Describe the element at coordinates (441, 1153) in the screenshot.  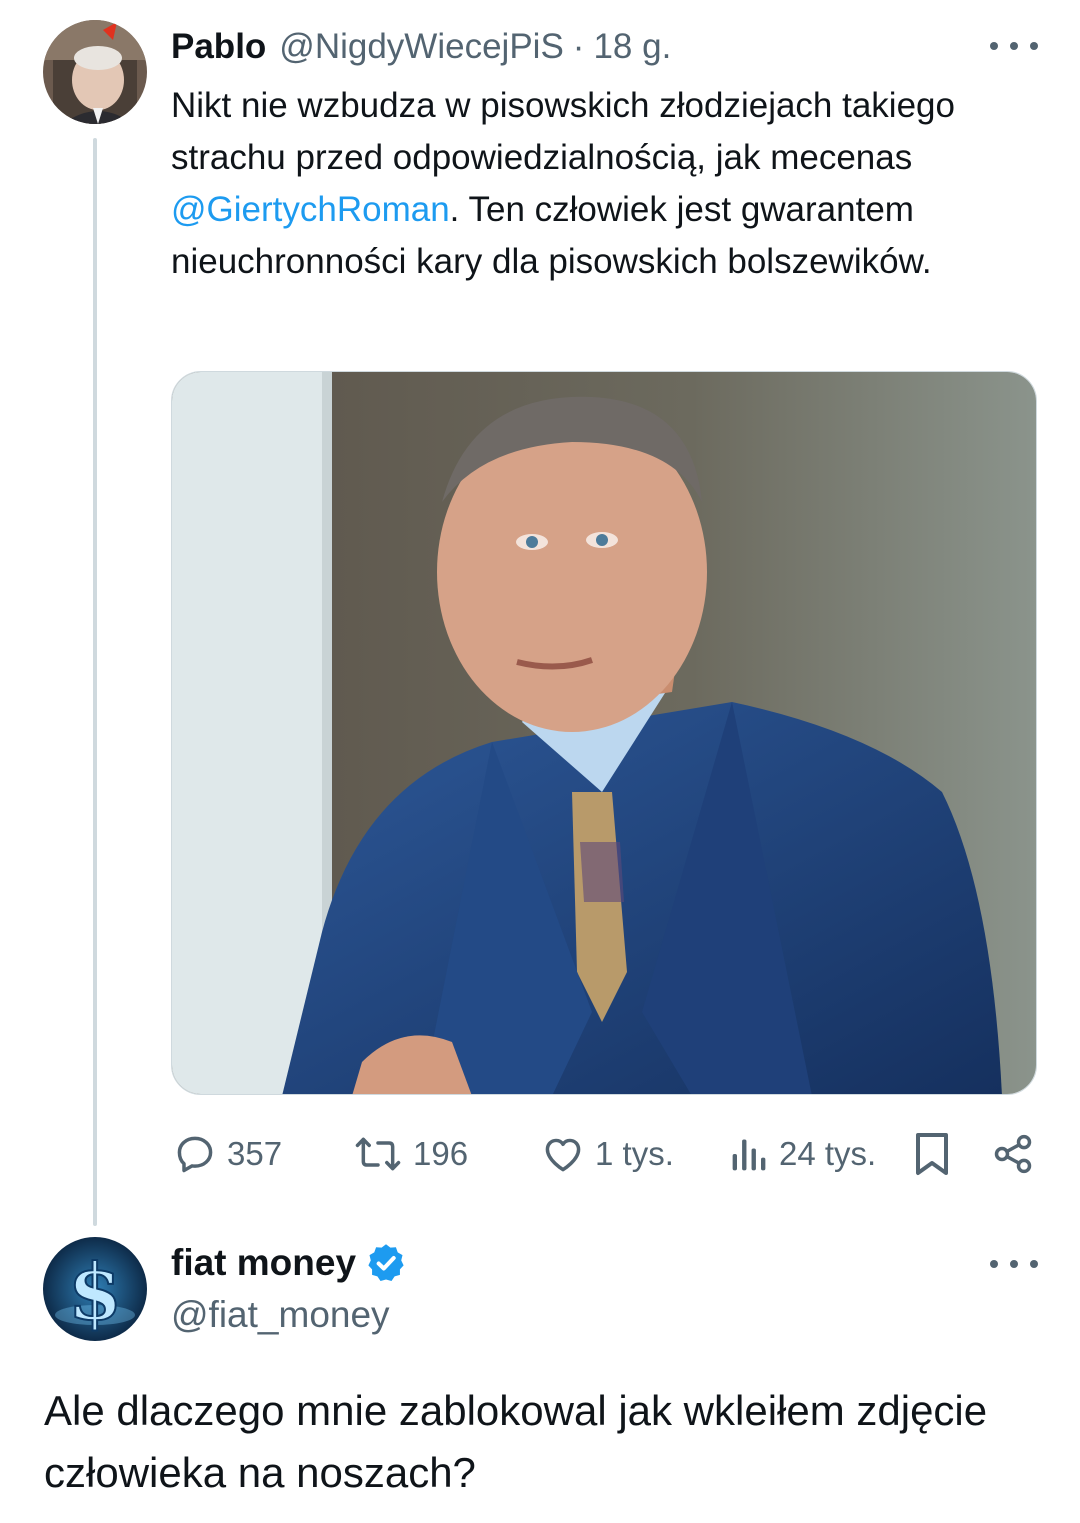
I see `repost-count: 196` at that location.